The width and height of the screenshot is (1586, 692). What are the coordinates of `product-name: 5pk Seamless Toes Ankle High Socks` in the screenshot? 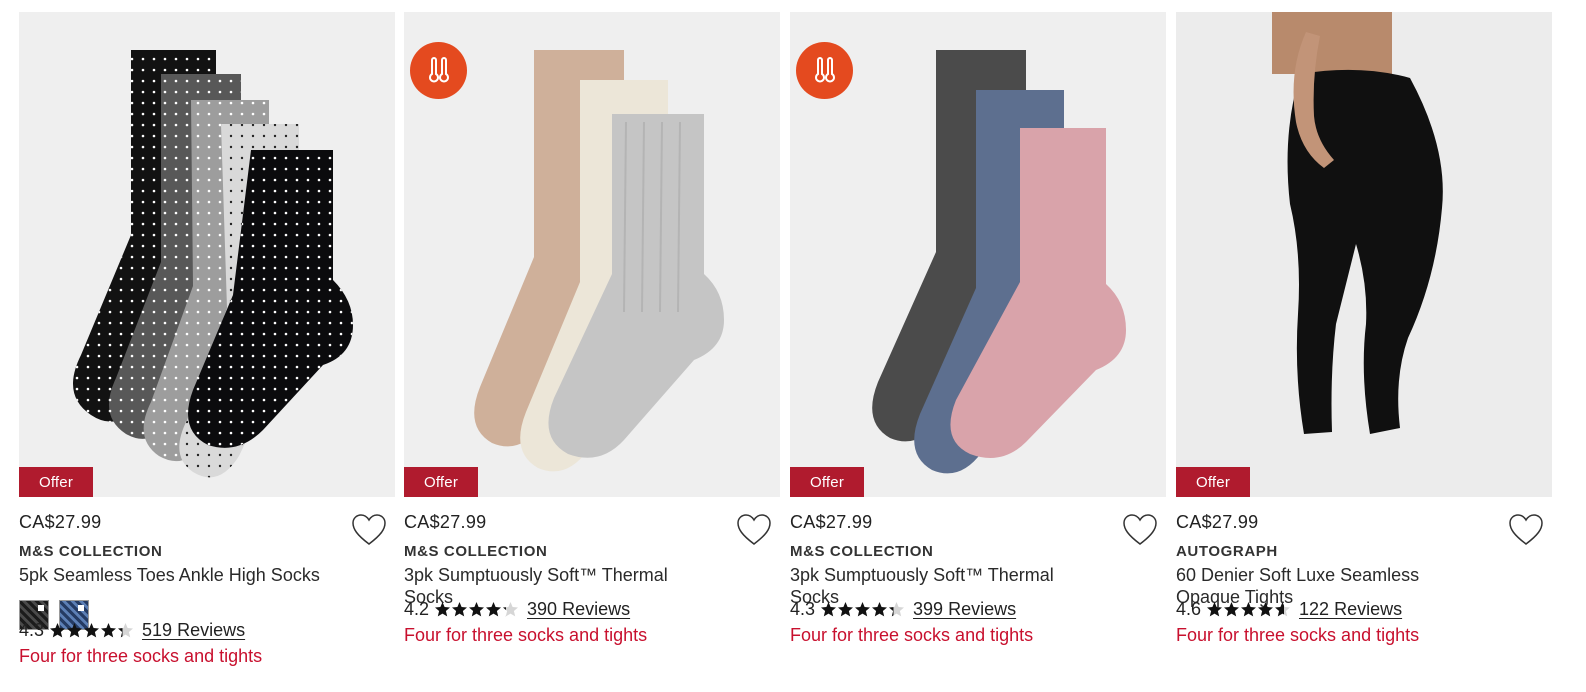 It's located at (179, 575).